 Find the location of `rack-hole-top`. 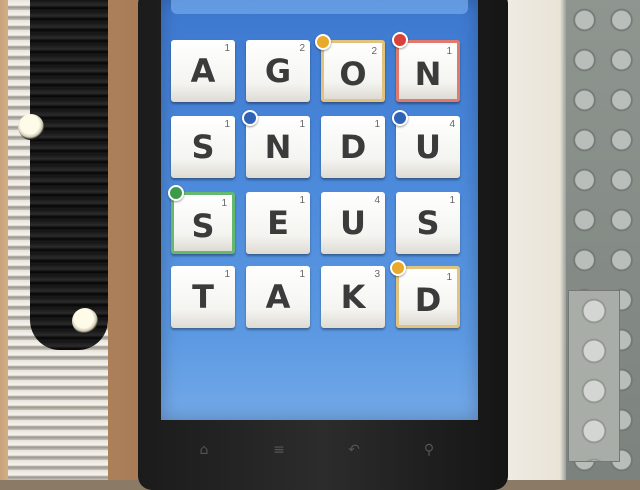

rack-hole-top is located at coordinates (31, 127).